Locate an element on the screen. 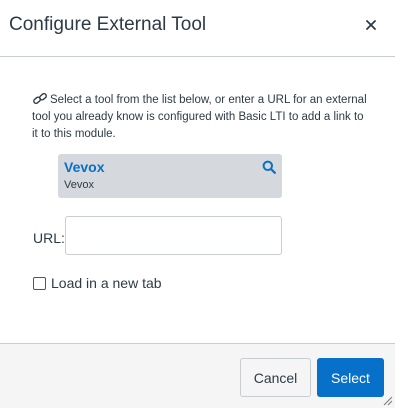  dialog-title: Configure External Tool is located at coordinates (108, 24).